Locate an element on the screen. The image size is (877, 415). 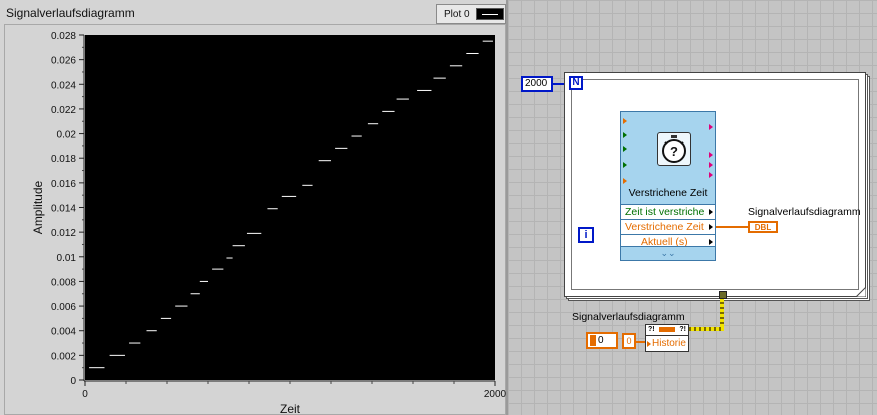
express-vi-title: Verstrichene Zeit is located at coordinates (668, 193).